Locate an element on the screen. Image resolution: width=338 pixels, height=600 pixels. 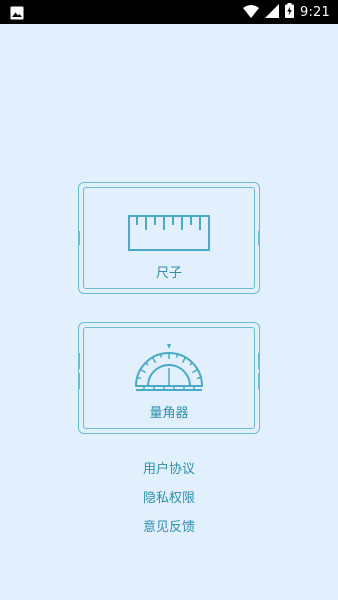
status-bar: 9:21 is located at coordinates (169, 12).